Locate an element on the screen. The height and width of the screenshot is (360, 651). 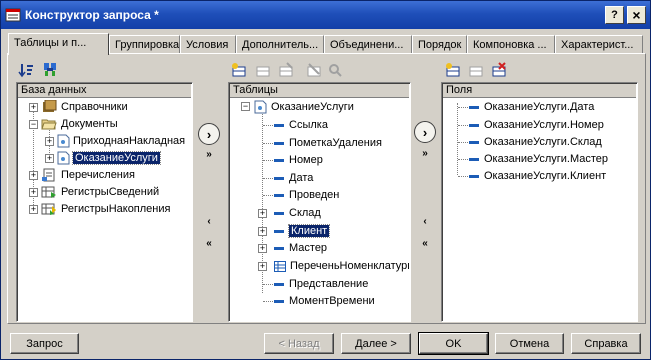
selected-field-master: ОказаниеУслуги.Мастер is located at coordinates (538, 159).